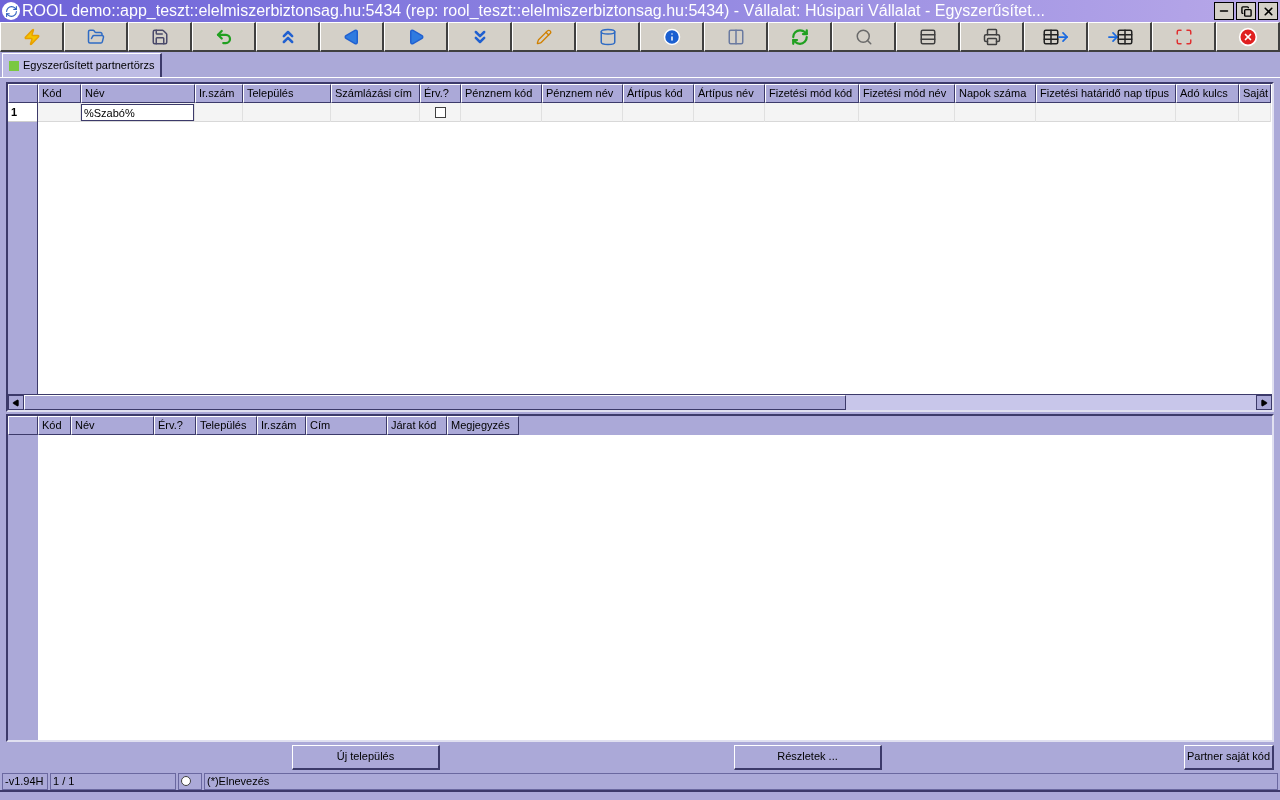 The image size is (1280, 800). Describe the element at coordinates (186, 781) in the screenshot. I see `radio-icon` at that location.